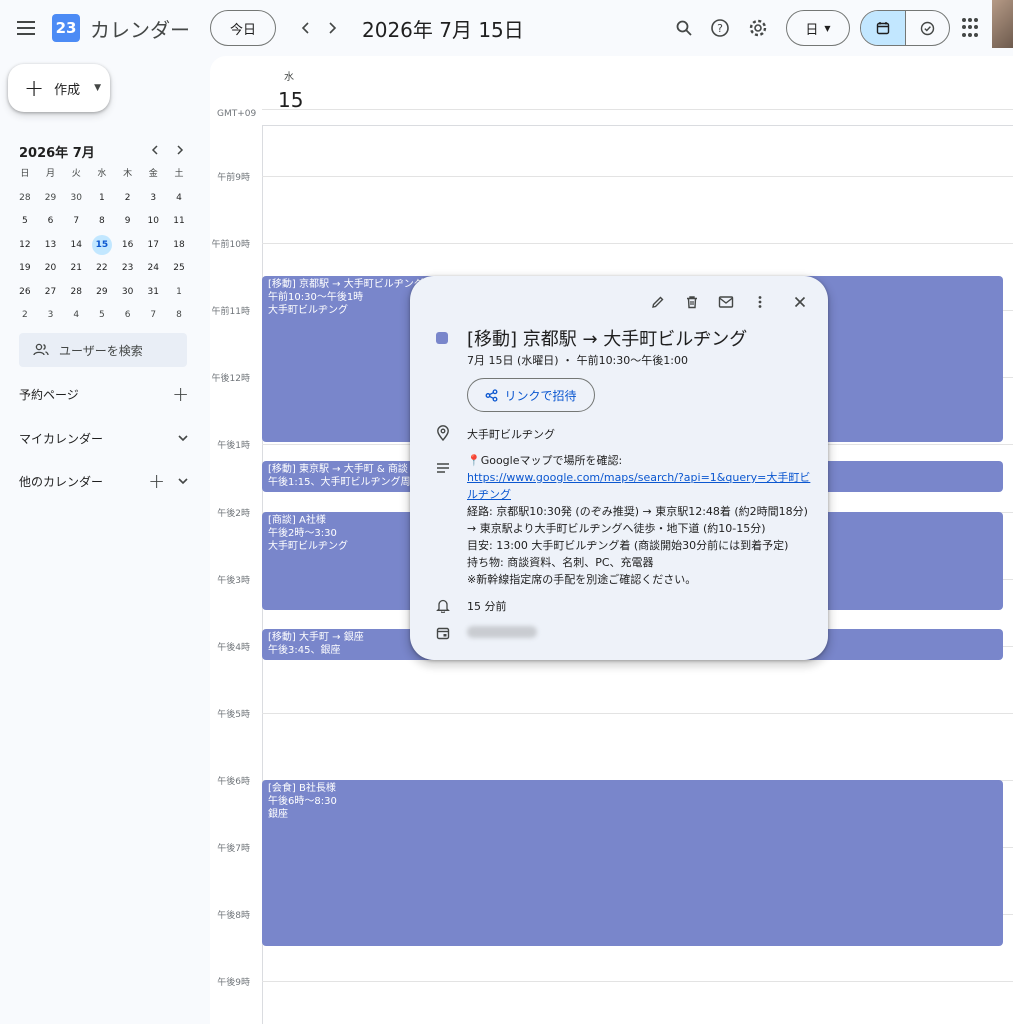 This screenshot has width=1013, height=1024. Describe the element at coordinates (302, 801) in the screenshot. I see `event-time: 午後6時～8:30` at that location.